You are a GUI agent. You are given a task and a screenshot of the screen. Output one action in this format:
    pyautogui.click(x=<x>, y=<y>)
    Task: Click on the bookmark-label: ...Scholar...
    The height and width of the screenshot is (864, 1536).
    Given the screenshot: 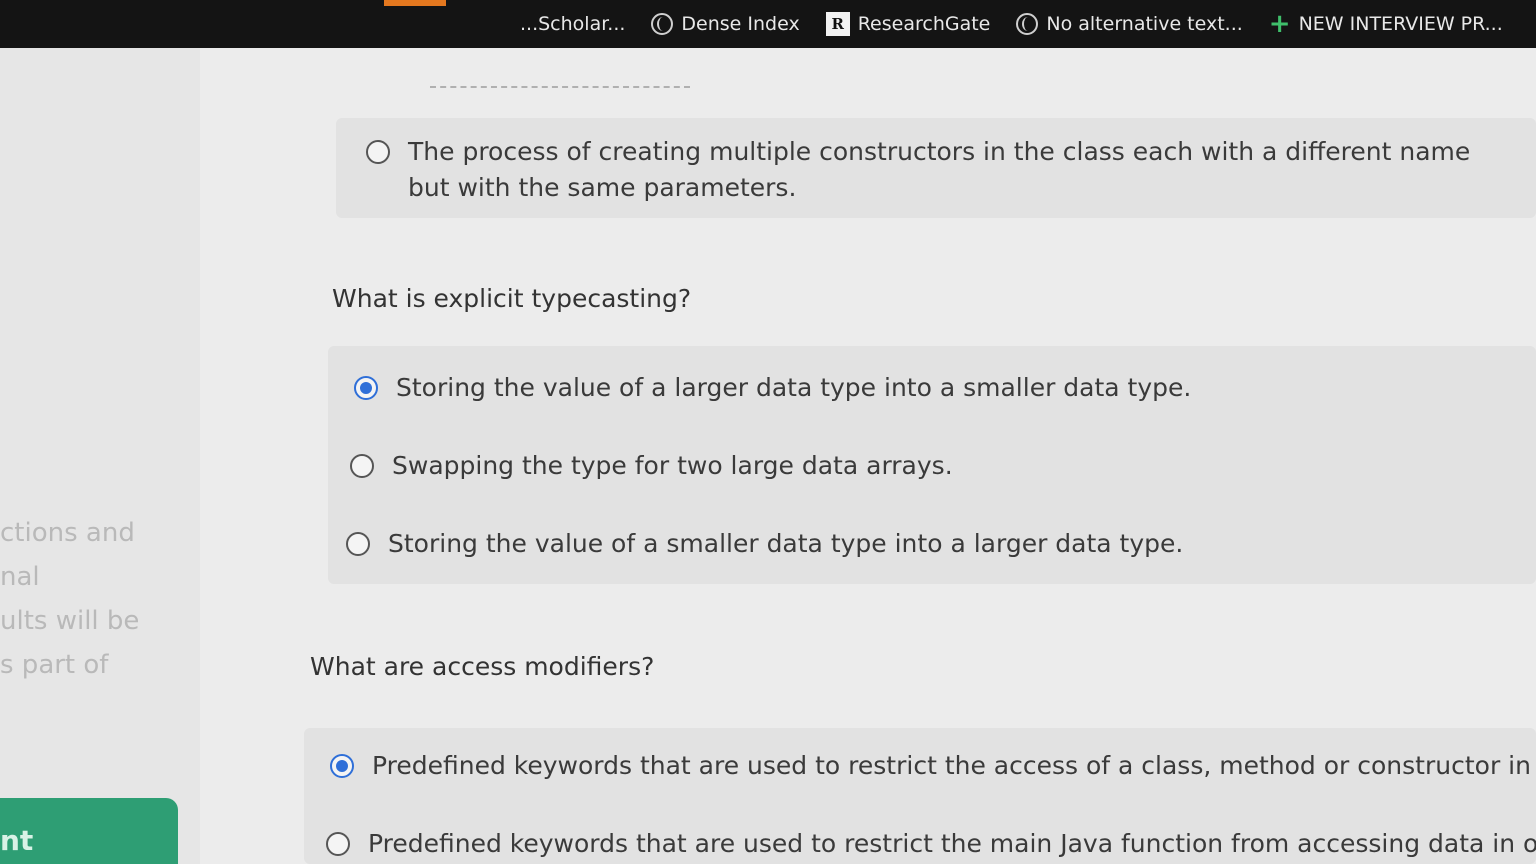 What is the action you would take?
    pyautogui.click(x=573, y=24)
    